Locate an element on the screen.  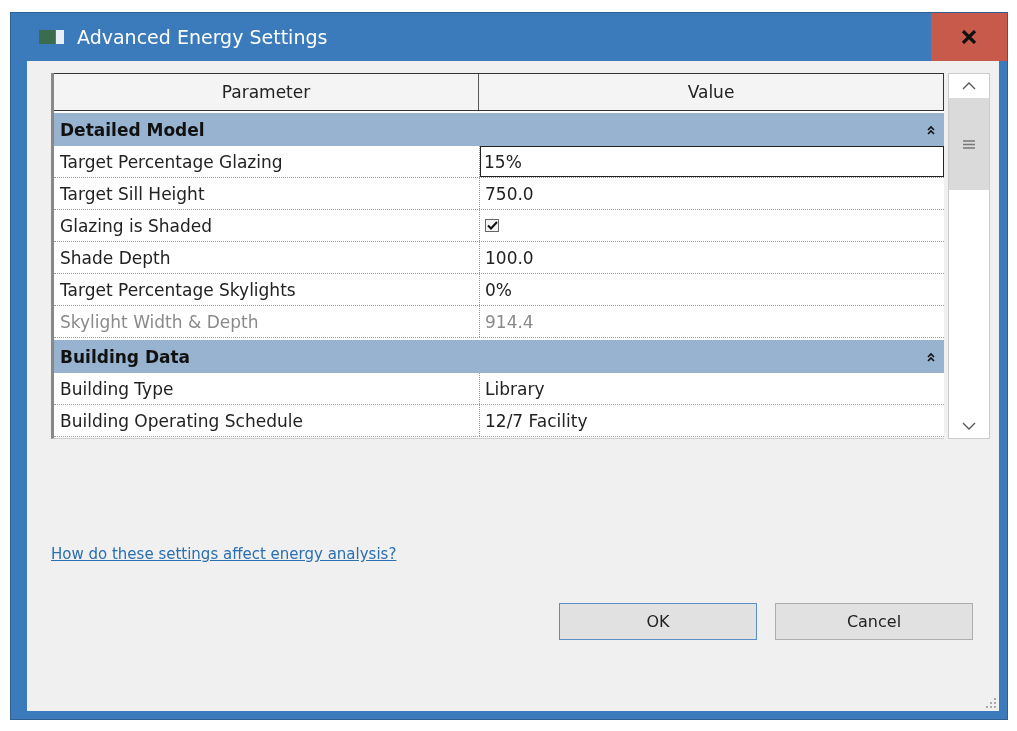
window-title: Advanced Energy Settings is located at coordinates (203, 37).